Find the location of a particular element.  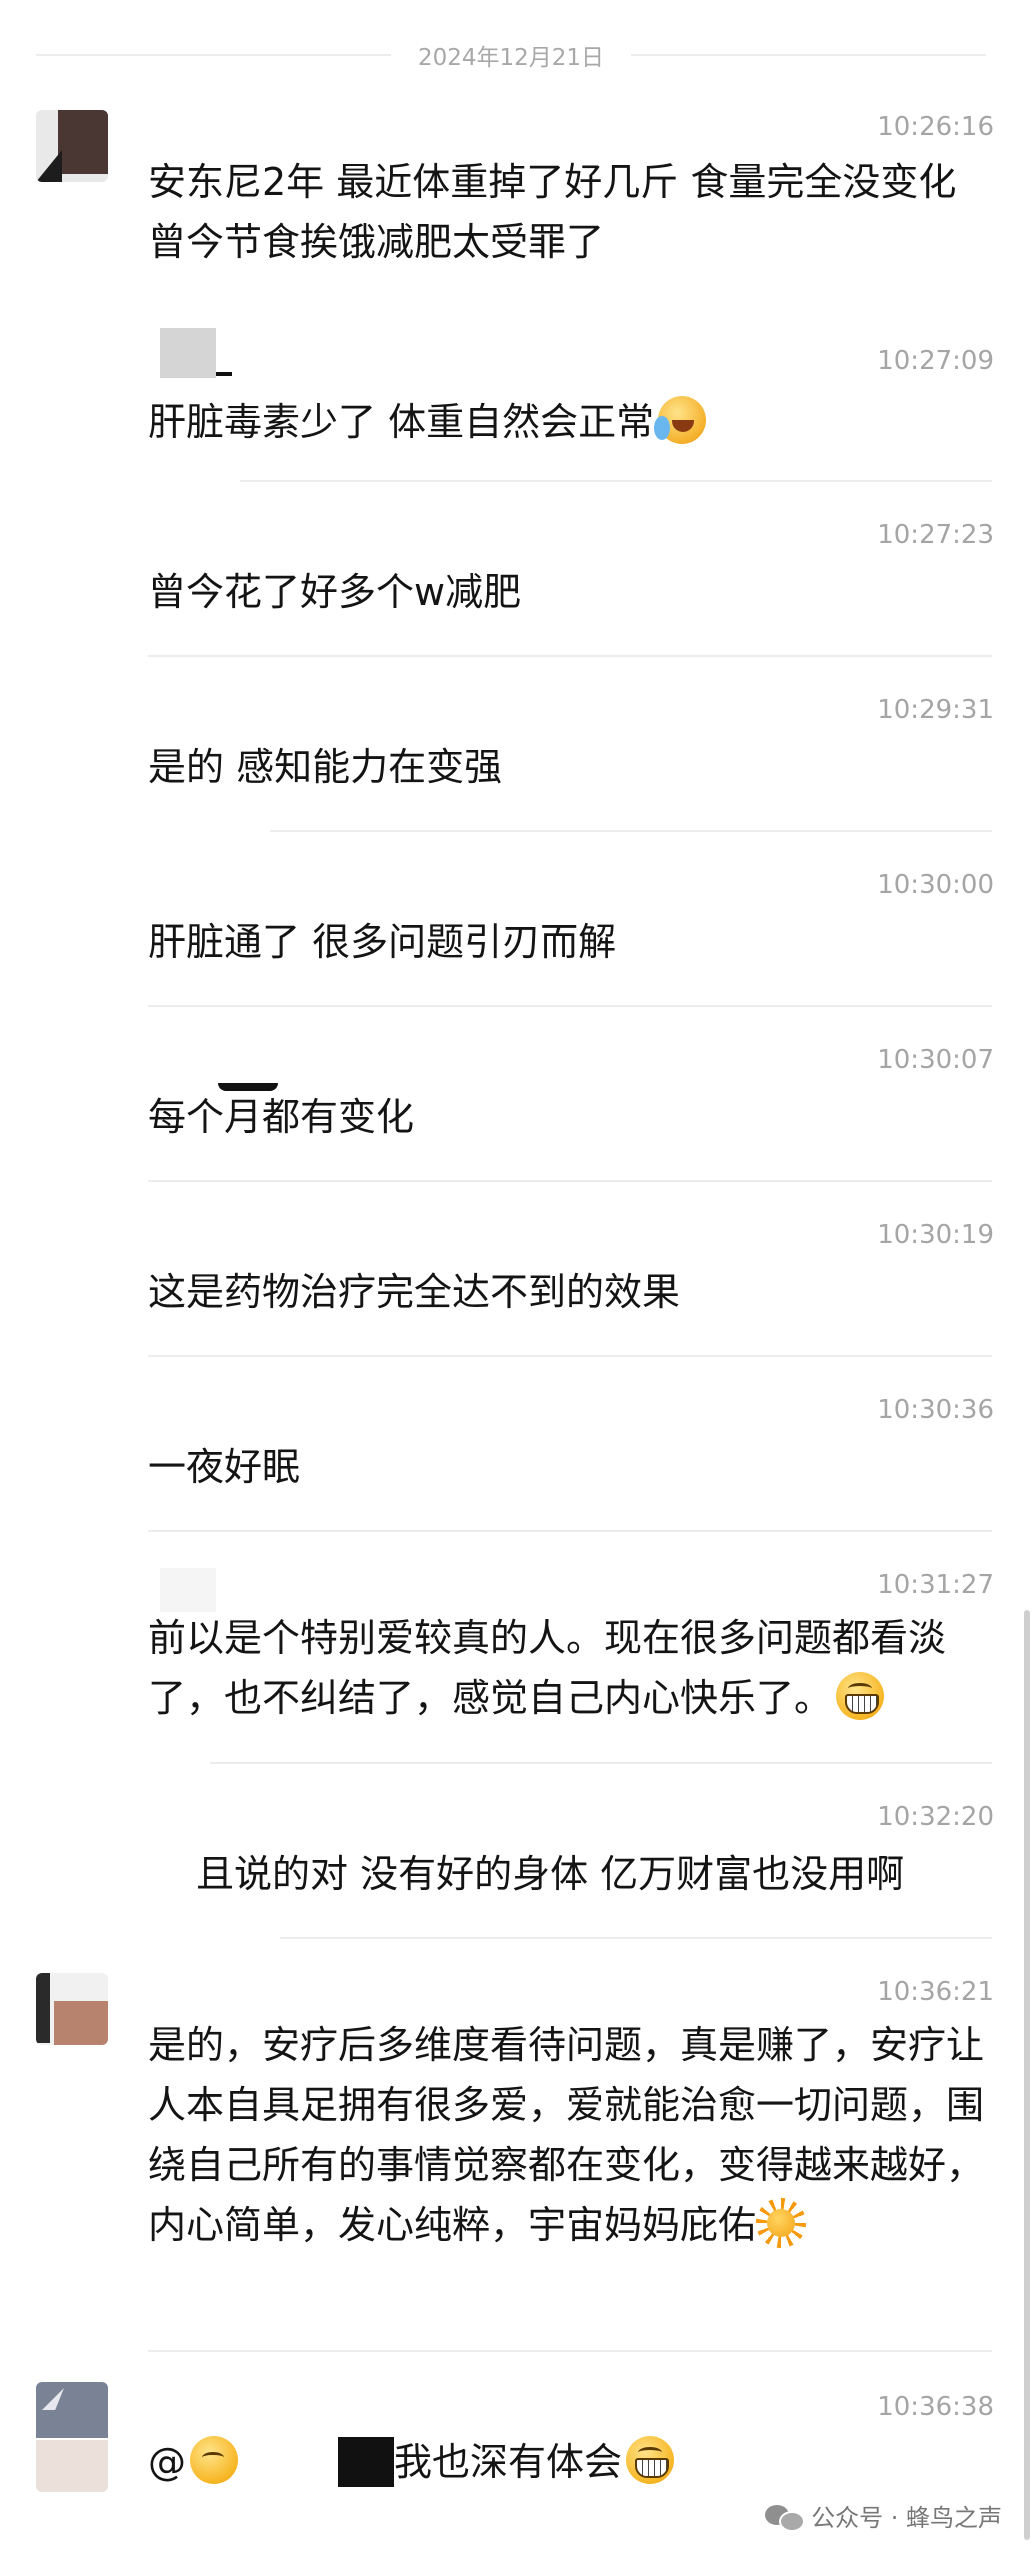

mention-prefix: @ is located at coordinates (167, 2462).